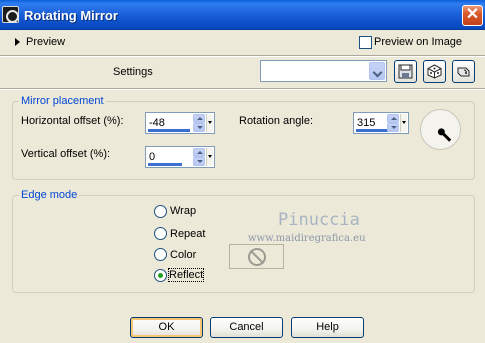 The width and height of the screenshot is (485, 343). What do you see at coordinates (372, 130) in the screenshot?
I see `rotation-angle-slider` at bounding box center [372, 130].